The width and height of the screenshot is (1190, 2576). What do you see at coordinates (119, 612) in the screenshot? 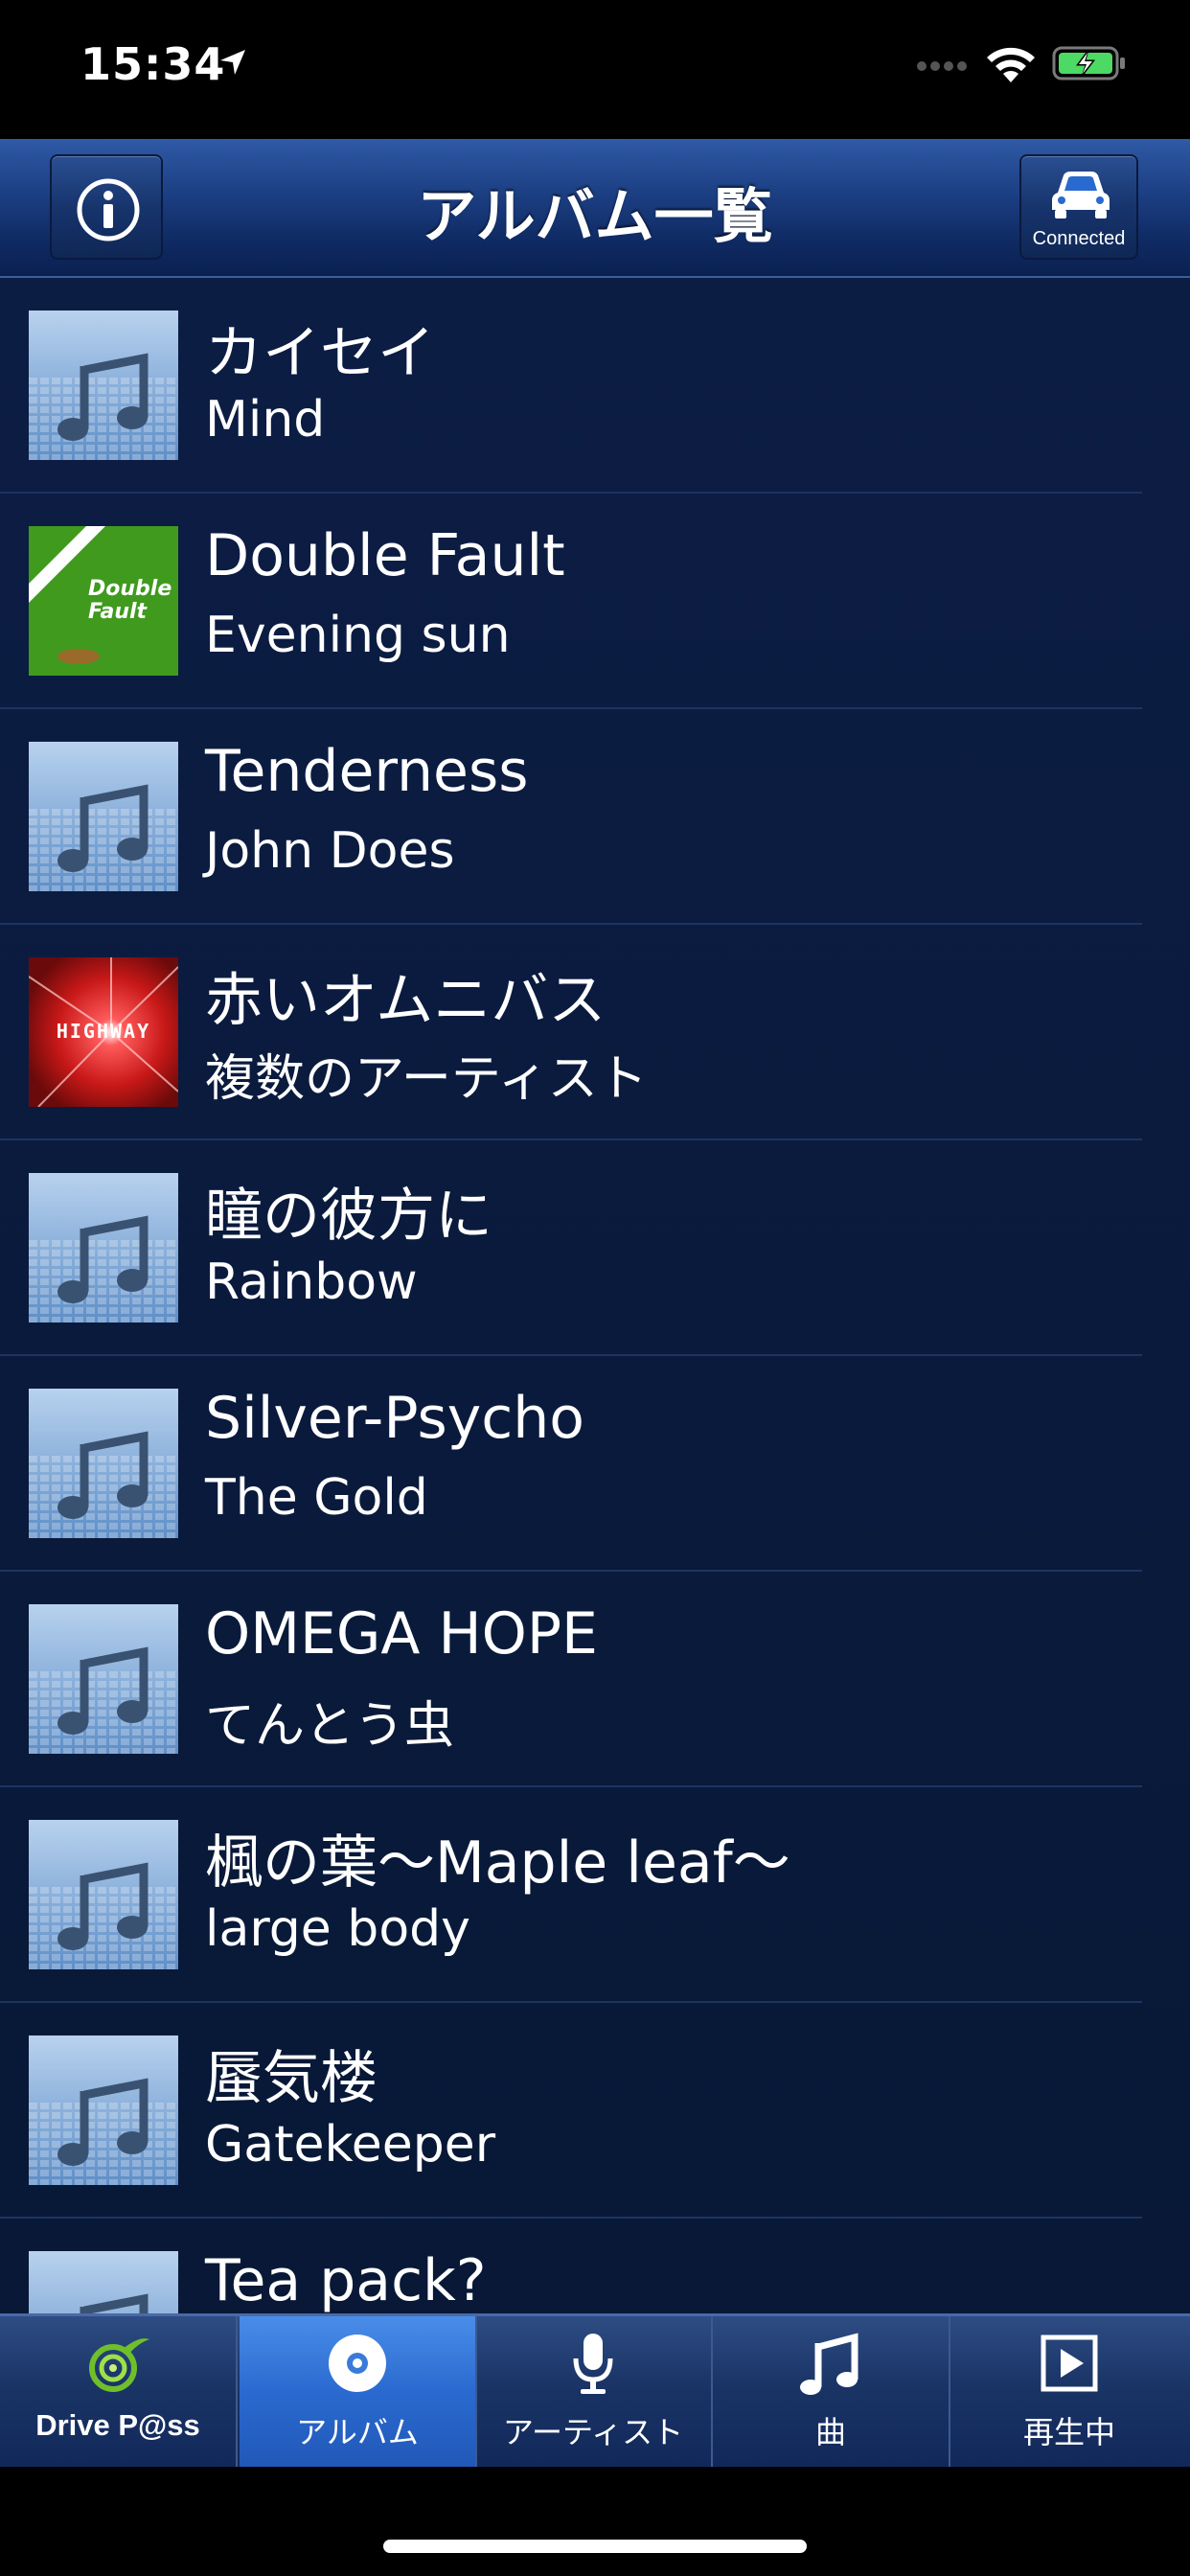
I see `svg-text: Fault` at bounding box center [119, 612].